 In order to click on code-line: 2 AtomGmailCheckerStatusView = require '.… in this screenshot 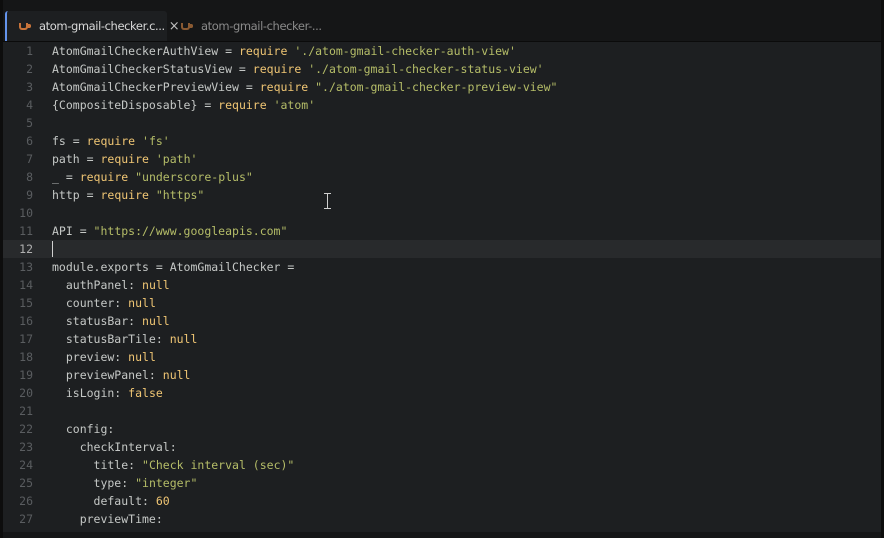, I will do `click(442, 69)`.